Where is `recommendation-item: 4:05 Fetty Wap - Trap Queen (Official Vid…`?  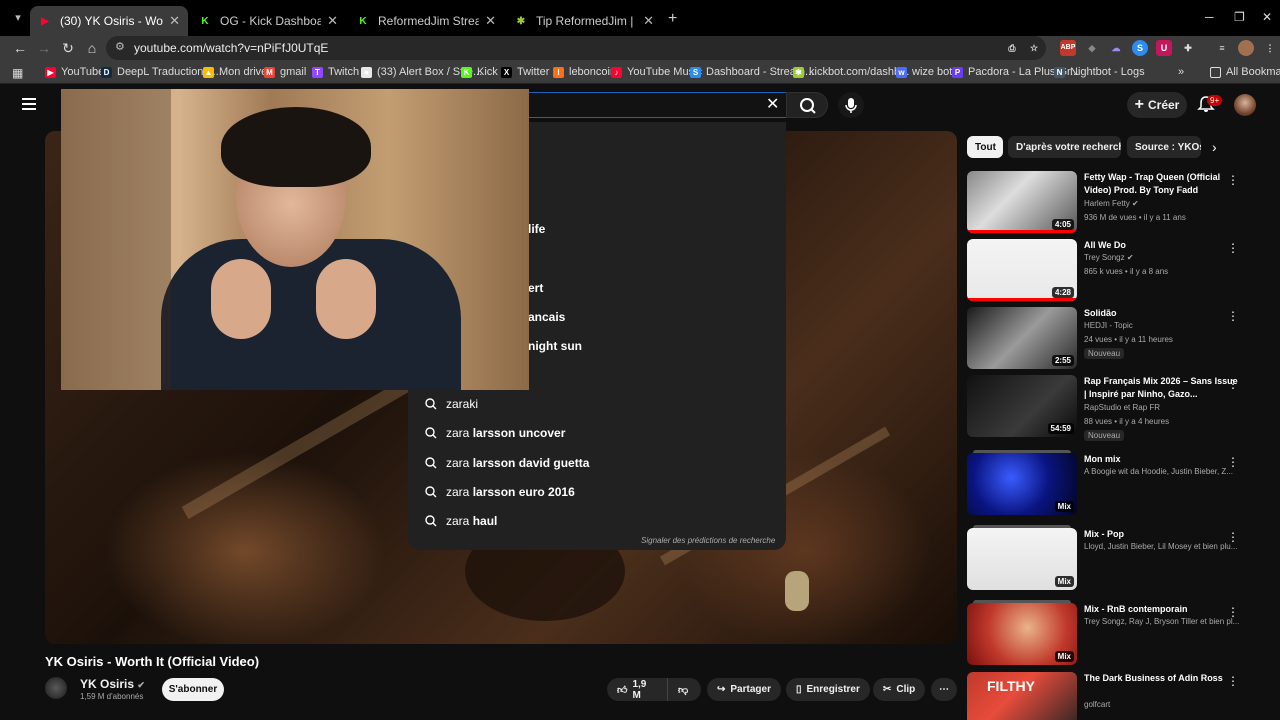
recommendation-item: 4:05 Fetty Wap - Trap Queen (Official Vid… is located at coordinates (1117, 204).